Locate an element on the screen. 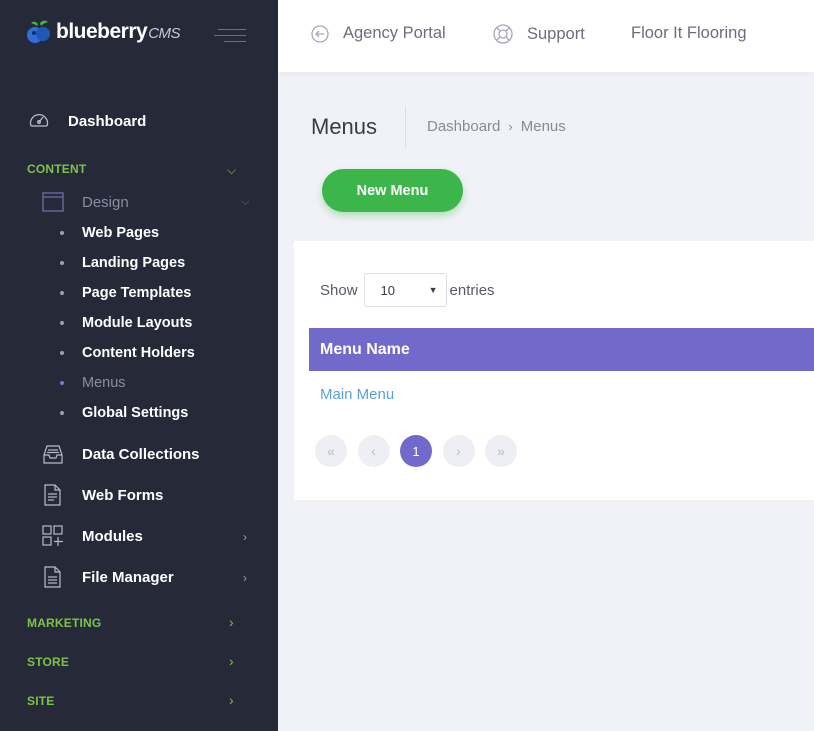 Image resolution: width=814 pixels, height=731 pixels. new-menu-button: New Menu is located at coordinates (392, 190).